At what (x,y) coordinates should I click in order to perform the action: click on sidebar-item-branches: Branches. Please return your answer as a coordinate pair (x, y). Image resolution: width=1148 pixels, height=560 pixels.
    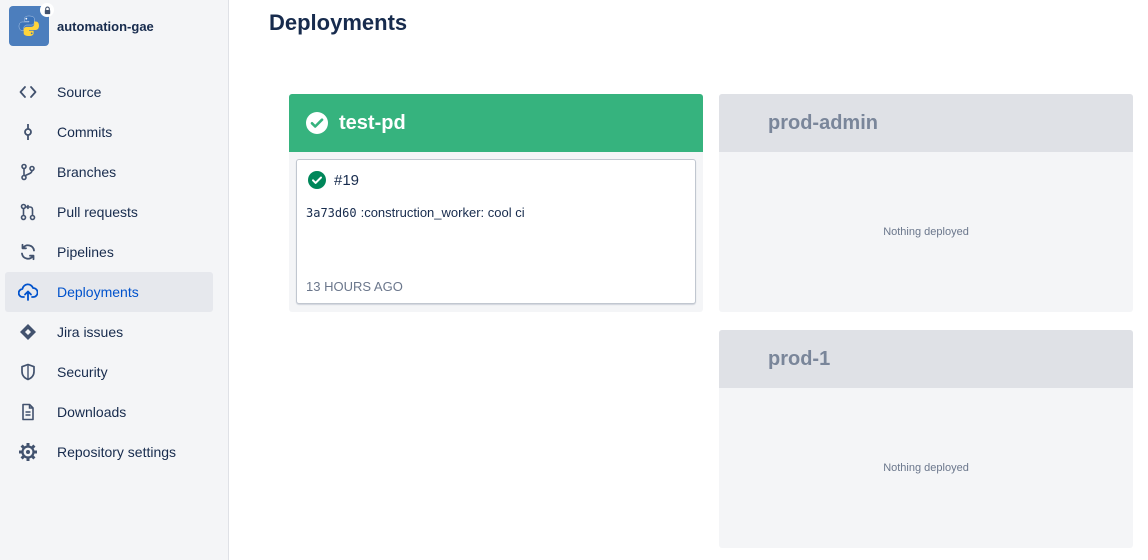
    Looking at the image, I should click on (109, 172).